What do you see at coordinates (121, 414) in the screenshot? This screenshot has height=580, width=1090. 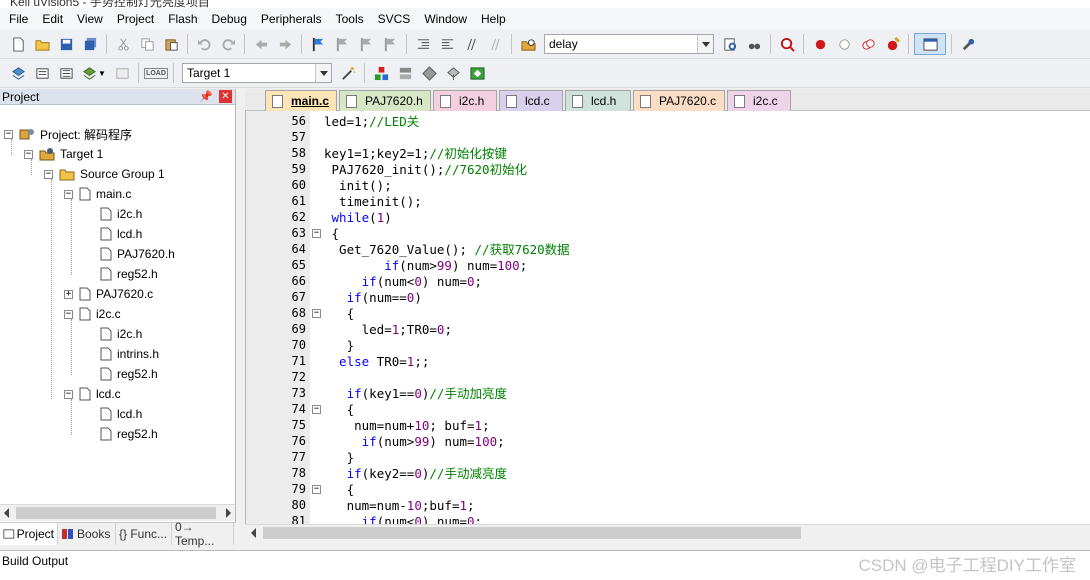 I see `tree-node-header: lcd.h` at bounding box center [121, 414].